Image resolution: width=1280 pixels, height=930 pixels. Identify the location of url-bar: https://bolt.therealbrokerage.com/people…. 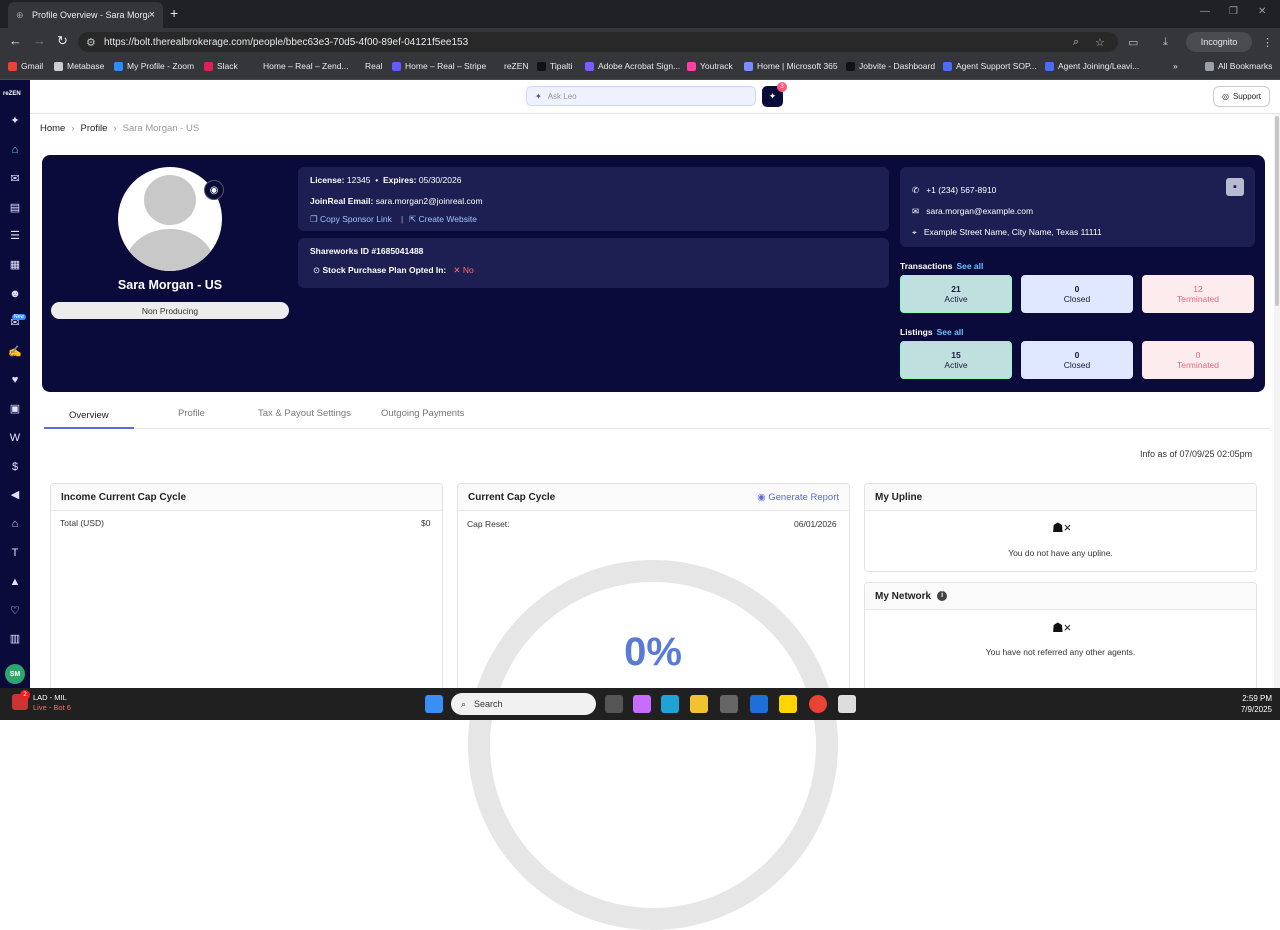
(598, 42).